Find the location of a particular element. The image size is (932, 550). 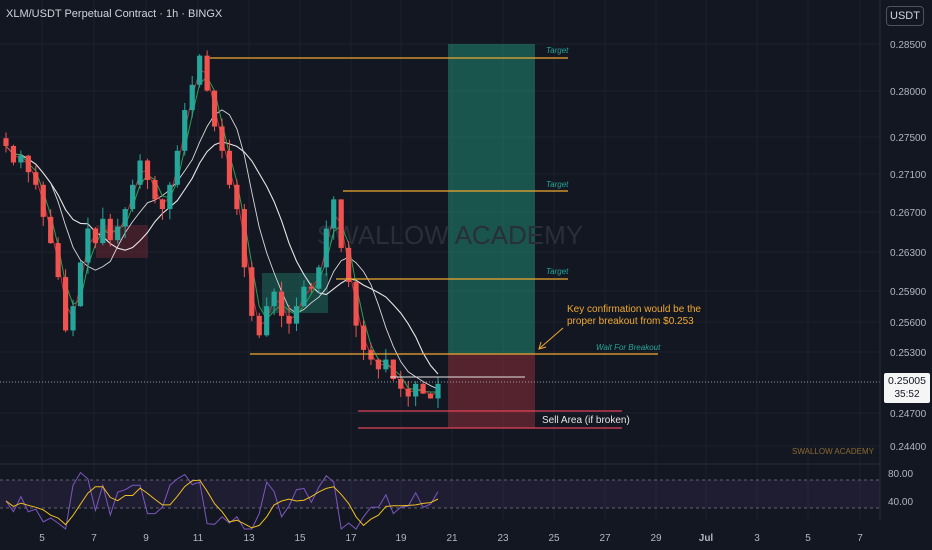

time-tick: 29 is located at coordinates (656, 538).